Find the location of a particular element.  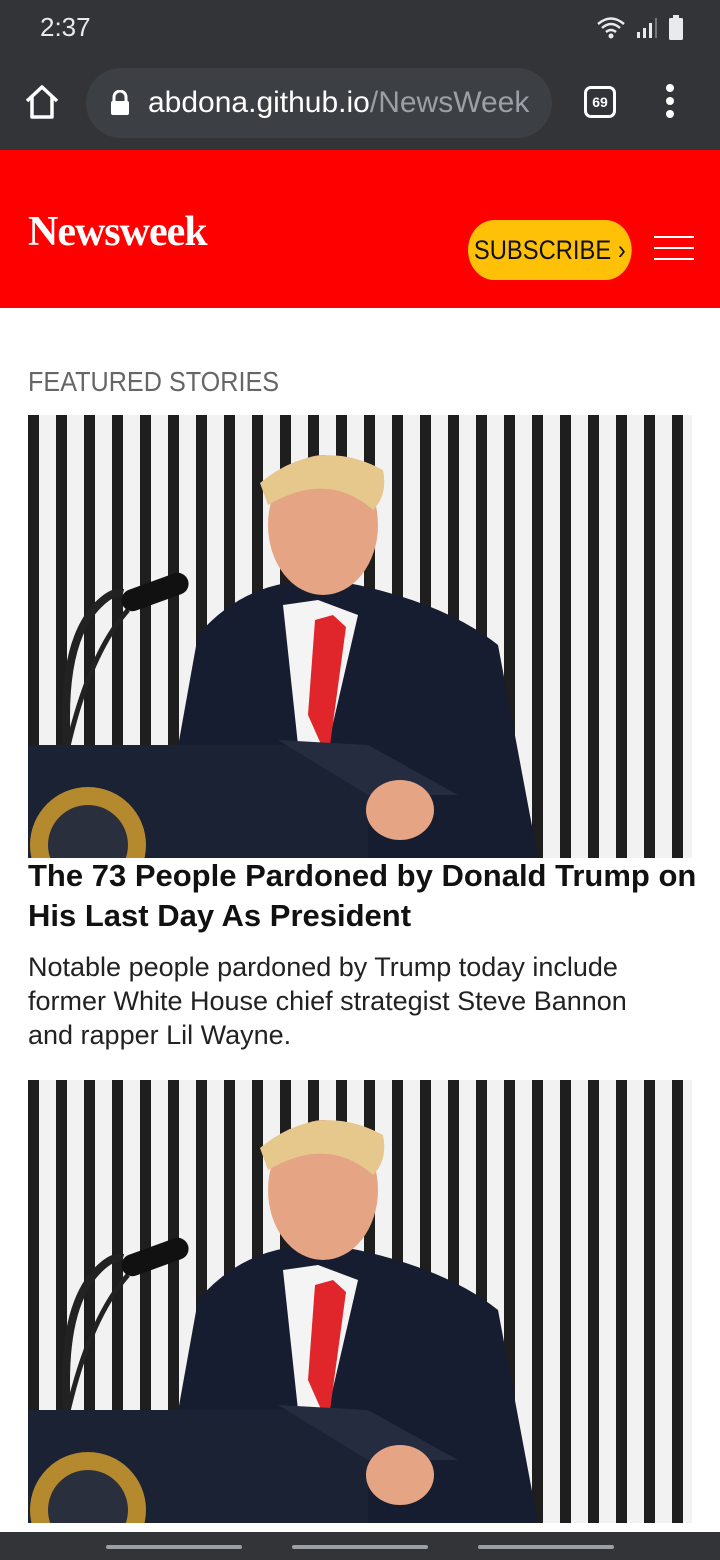

address-bar: abdona.github.io/NewsWeek is located at coordinates (319, 103).